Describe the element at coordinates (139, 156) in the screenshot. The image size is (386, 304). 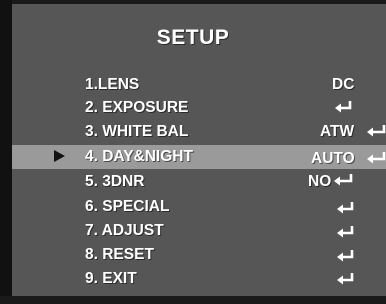
I see `menu-item-label: 4. DAY&NIGHT` at that location.